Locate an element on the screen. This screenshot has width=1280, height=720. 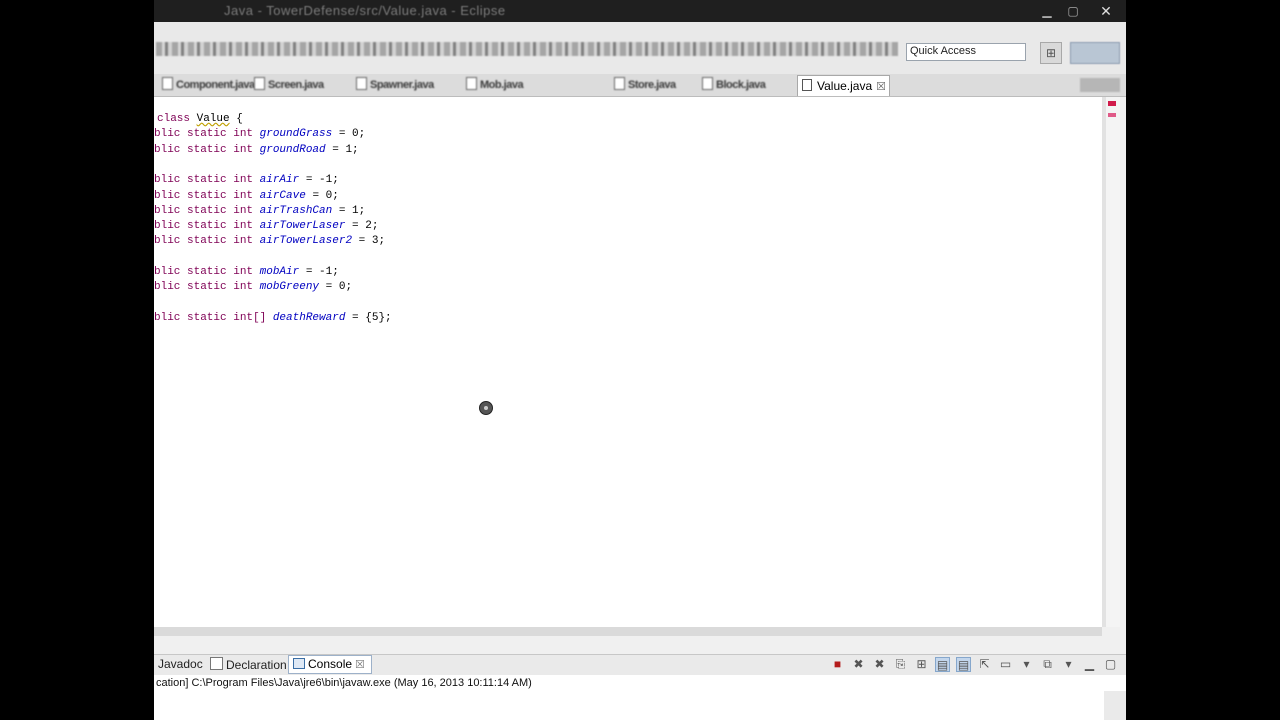
tab-declaration: Declaration is located at coordinates (248, 664).